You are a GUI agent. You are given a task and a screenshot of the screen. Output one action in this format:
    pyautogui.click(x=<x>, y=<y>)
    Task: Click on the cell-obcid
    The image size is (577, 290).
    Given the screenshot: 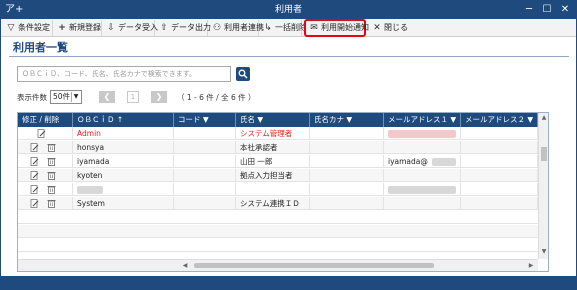 What is the action you would take?
    pyautogui.click(x=123, y=189)
    